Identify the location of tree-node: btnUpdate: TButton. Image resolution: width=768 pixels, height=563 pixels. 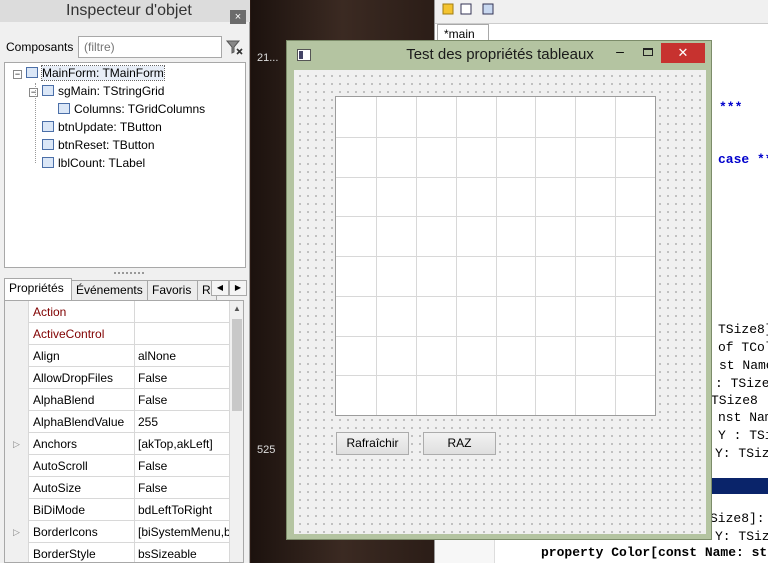
(95, 127).